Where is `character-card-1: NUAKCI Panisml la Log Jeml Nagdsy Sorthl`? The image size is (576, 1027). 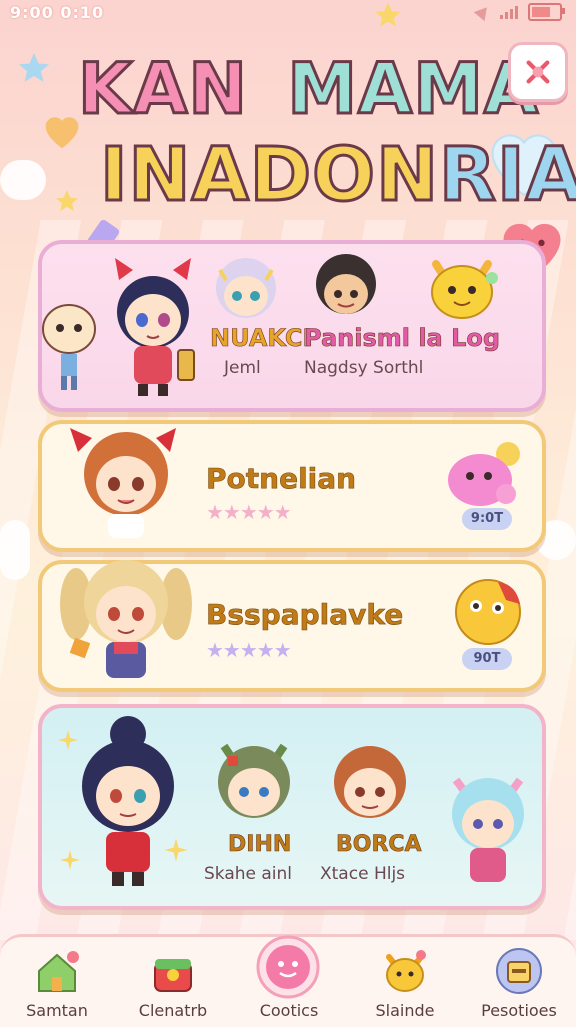 character-card-1: NUAKCI Panisml la Log Jeml Nagdsy Sorthl is located at coordinates (292, 326).